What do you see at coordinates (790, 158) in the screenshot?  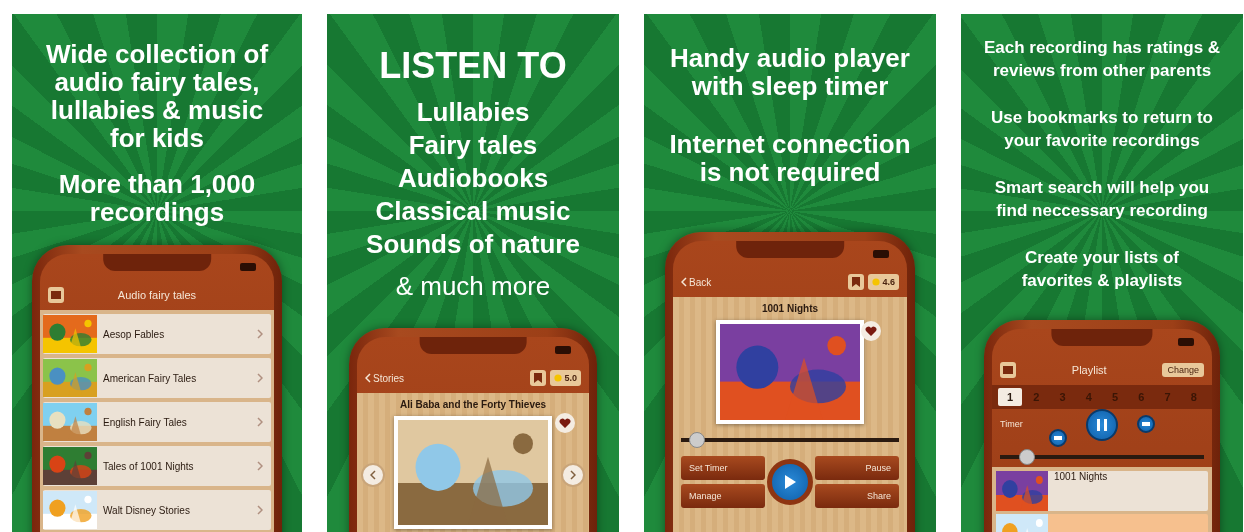 I see `caption: Internet connection is not required` at bounding box center [790, 158].